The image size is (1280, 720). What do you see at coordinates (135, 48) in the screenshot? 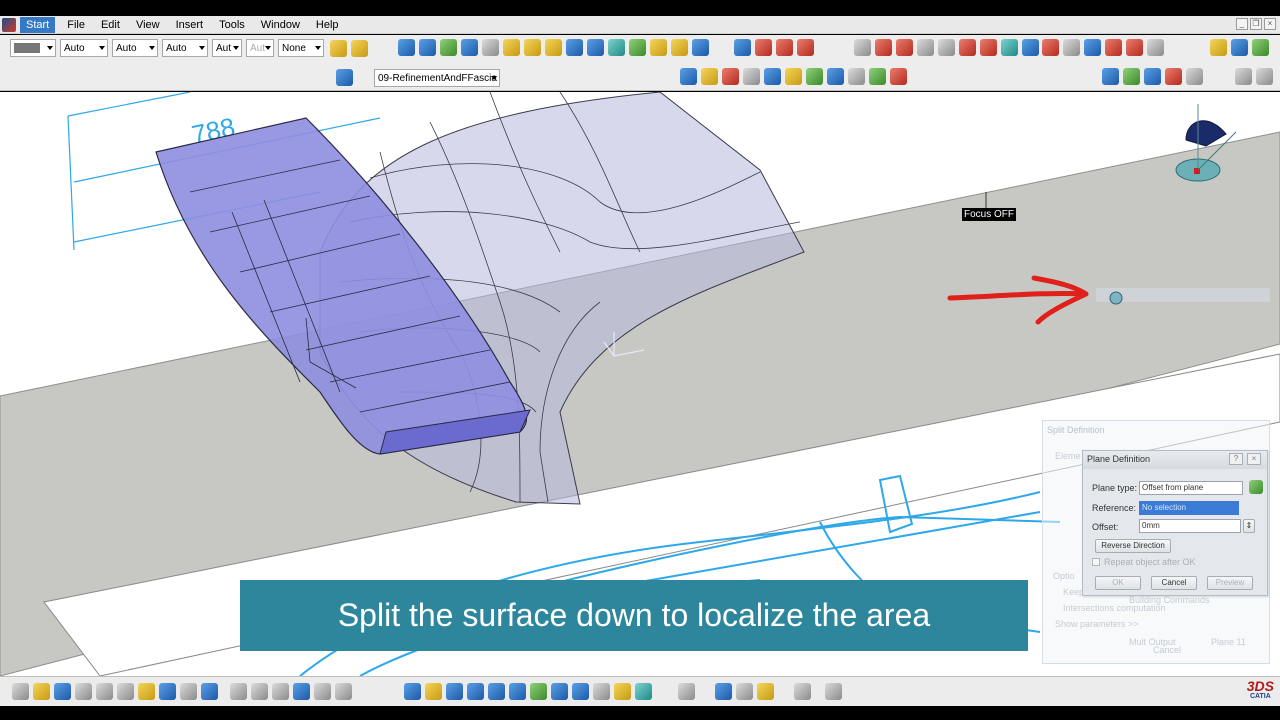
I see `line-thickness-combo: Auto` at bounding box center [135, 48].